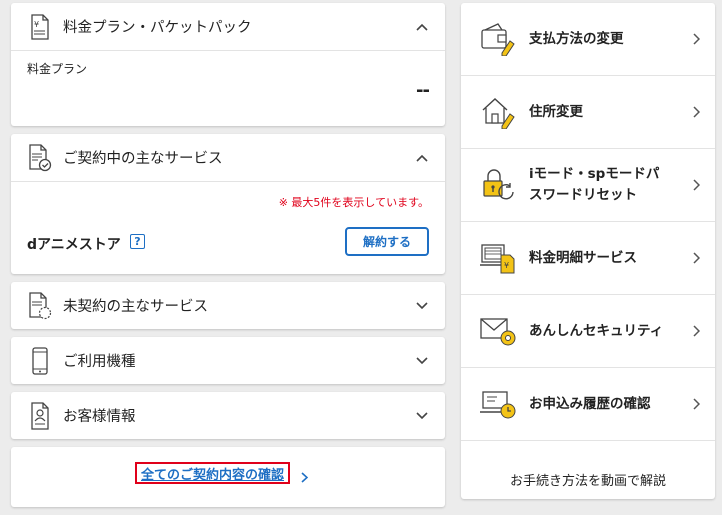 This screenshot has width=722, height=515. Describe the element at coordinates (135, 307) in the screenshot. I see `uncontracted-services-title: 未契約の主なサービス` at that location.